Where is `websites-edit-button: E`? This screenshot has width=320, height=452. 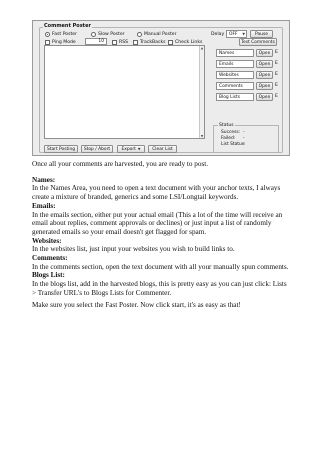
websites-edit-button: E is located at coordinates (276, 74).